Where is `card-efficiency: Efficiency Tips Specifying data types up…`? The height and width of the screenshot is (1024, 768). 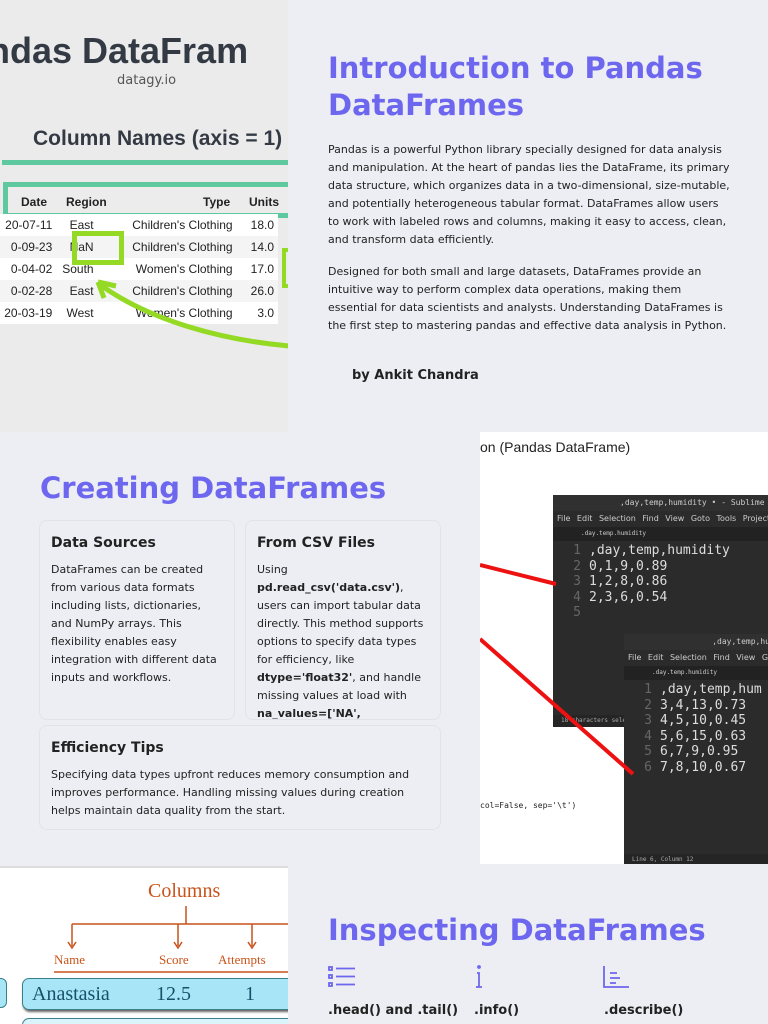
card-efficiency: Efficiency Tips Specifying data types up… is located at coordinates (240, 777).